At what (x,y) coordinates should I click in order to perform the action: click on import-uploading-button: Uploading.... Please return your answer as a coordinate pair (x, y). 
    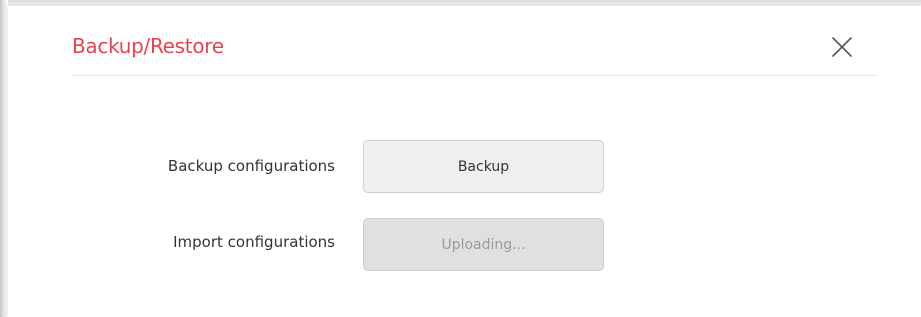
    Looking at the image, I should click on (483, 244).